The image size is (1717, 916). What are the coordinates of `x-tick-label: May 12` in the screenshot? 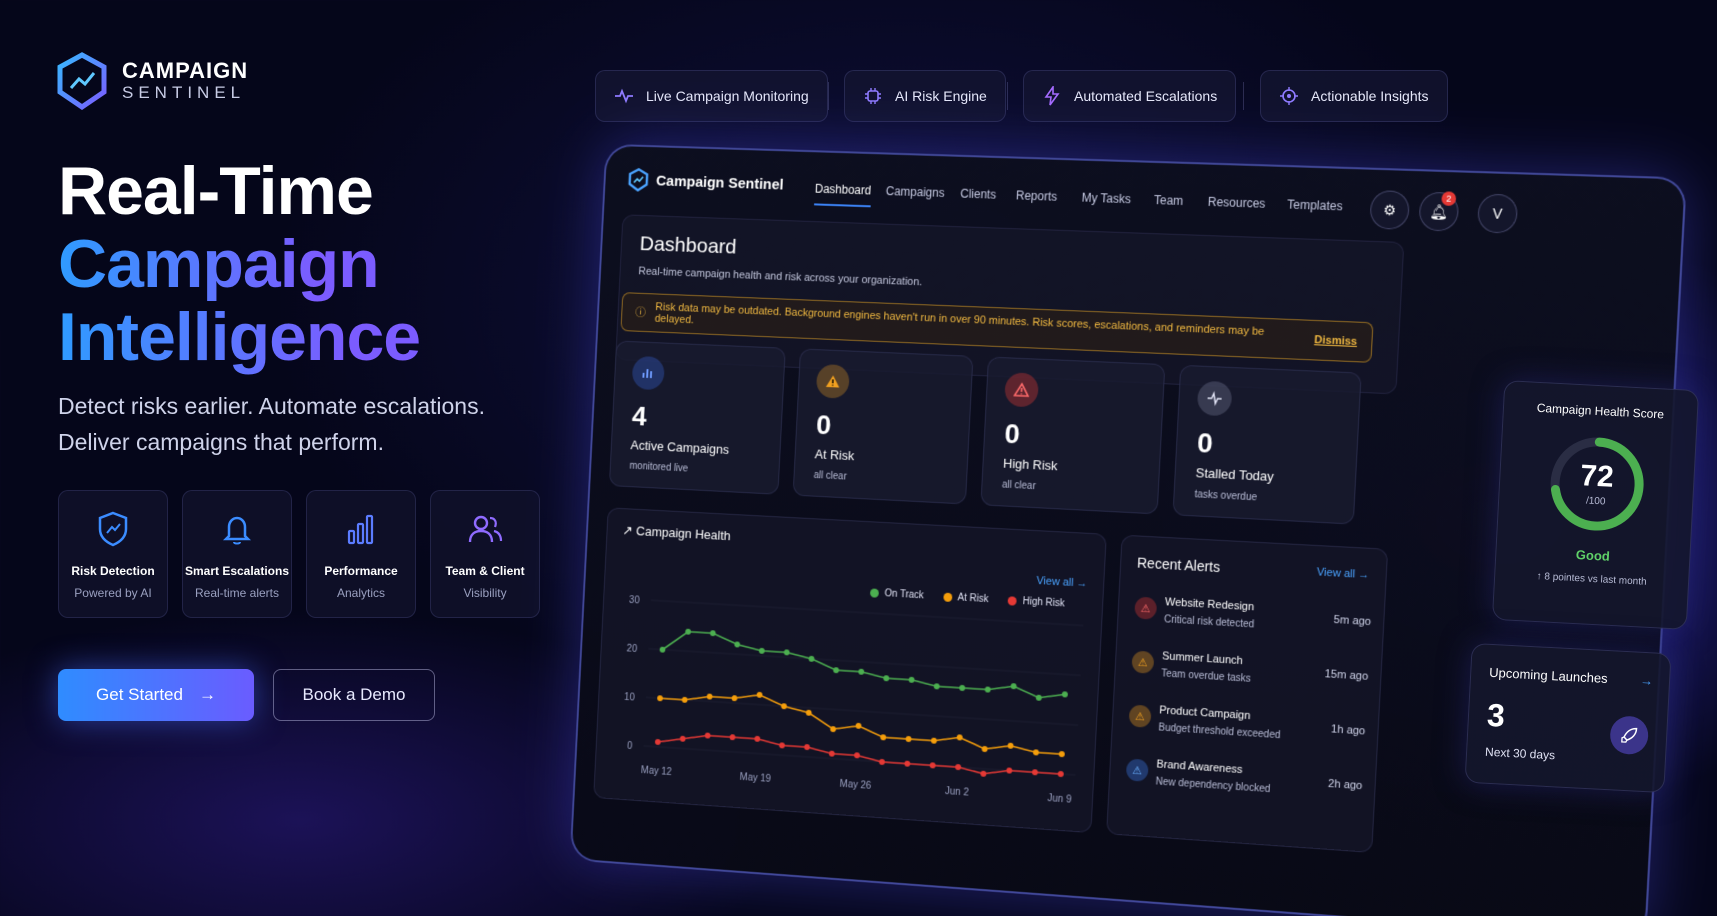 It's located at (656, 771).